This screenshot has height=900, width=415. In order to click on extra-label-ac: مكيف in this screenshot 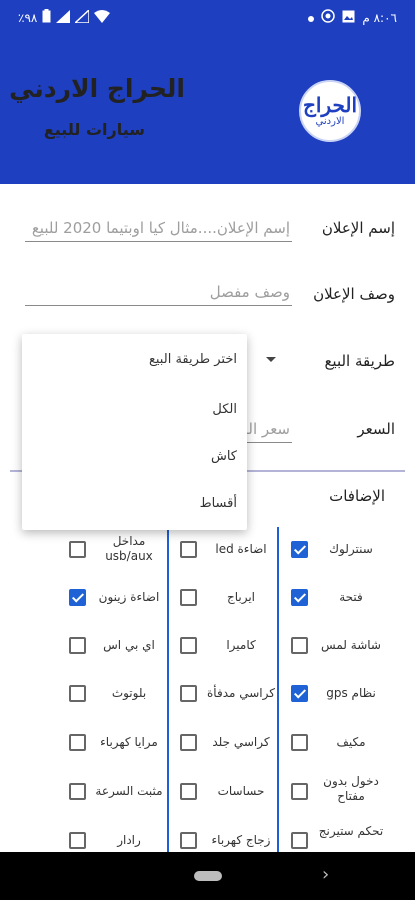, I will do `click(351, 742)`.